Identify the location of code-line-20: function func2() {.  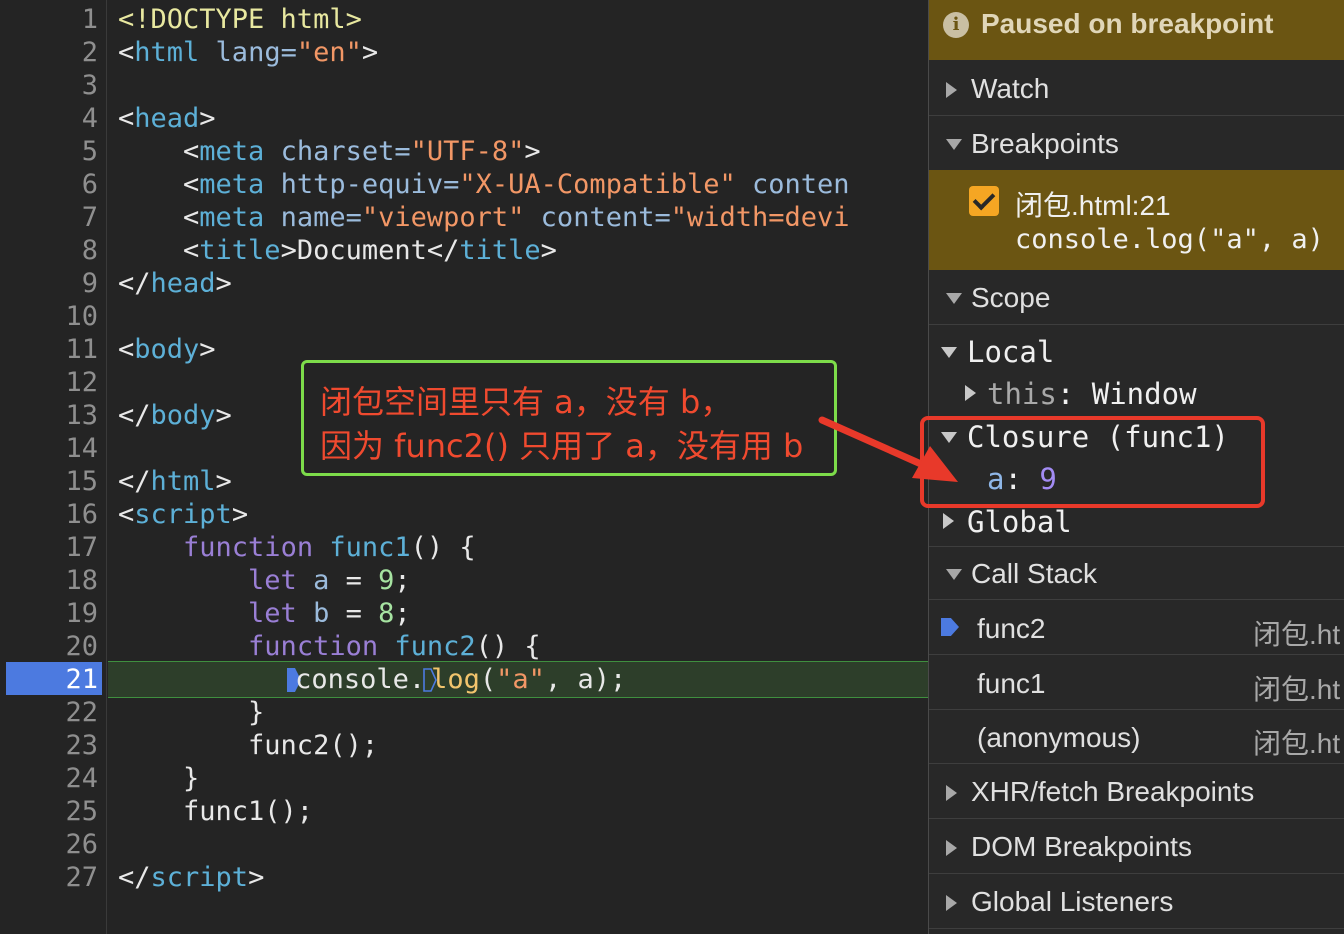
(394, 646).